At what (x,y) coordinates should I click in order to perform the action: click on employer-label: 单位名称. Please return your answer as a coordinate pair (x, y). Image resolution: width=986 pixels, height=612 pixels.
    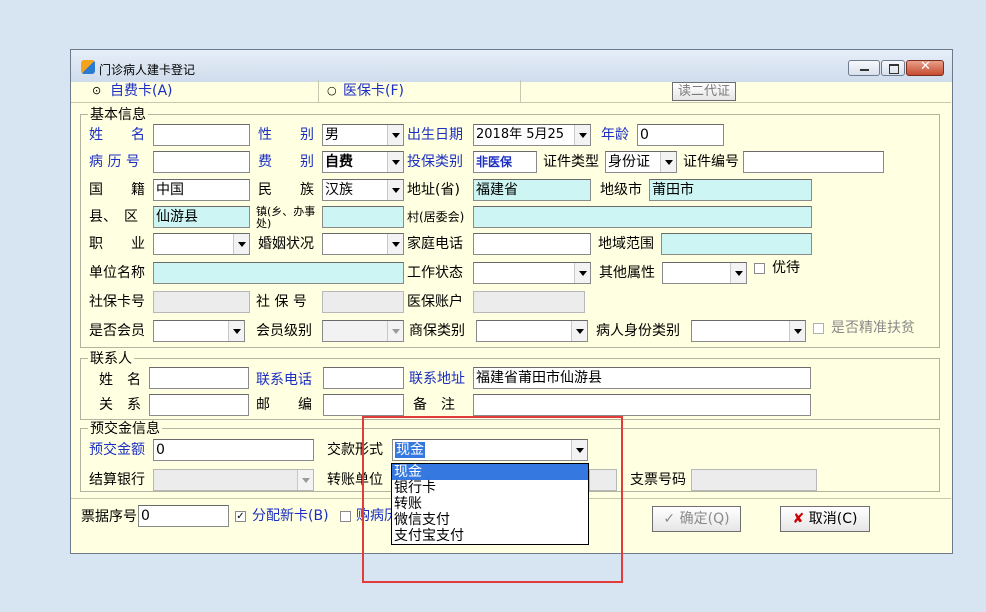
    Looking at the image, I should click on (117, 273).